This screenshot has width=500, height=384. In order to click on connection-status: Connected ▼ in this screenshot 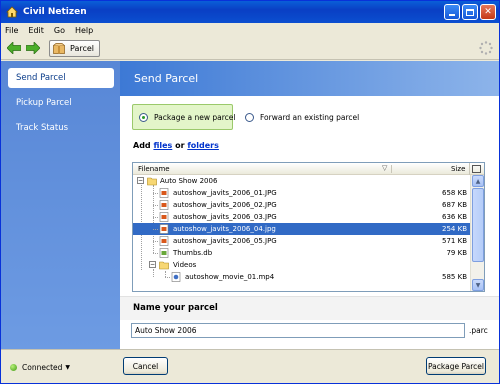, I will do `click(40, 367)`.